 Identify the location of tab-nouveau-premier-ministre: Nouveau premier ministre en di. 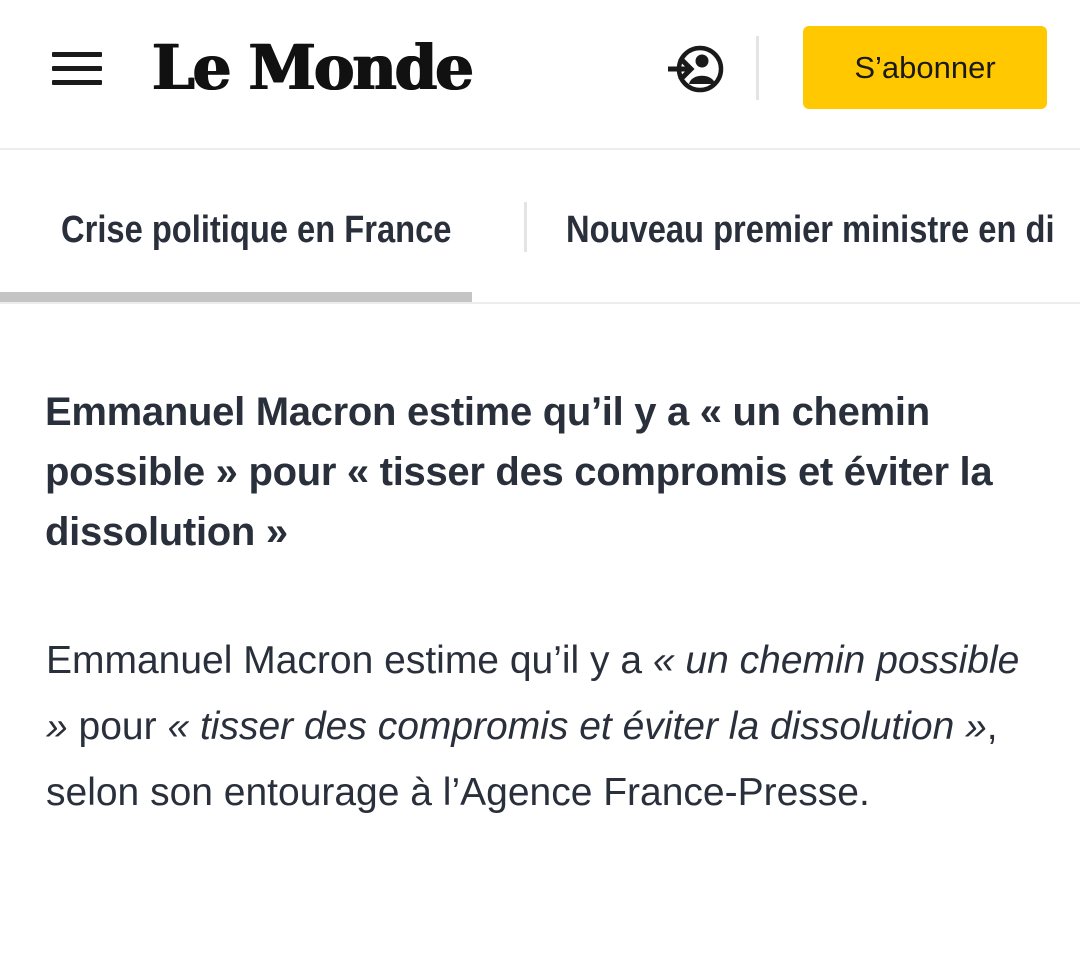
(810, 230).